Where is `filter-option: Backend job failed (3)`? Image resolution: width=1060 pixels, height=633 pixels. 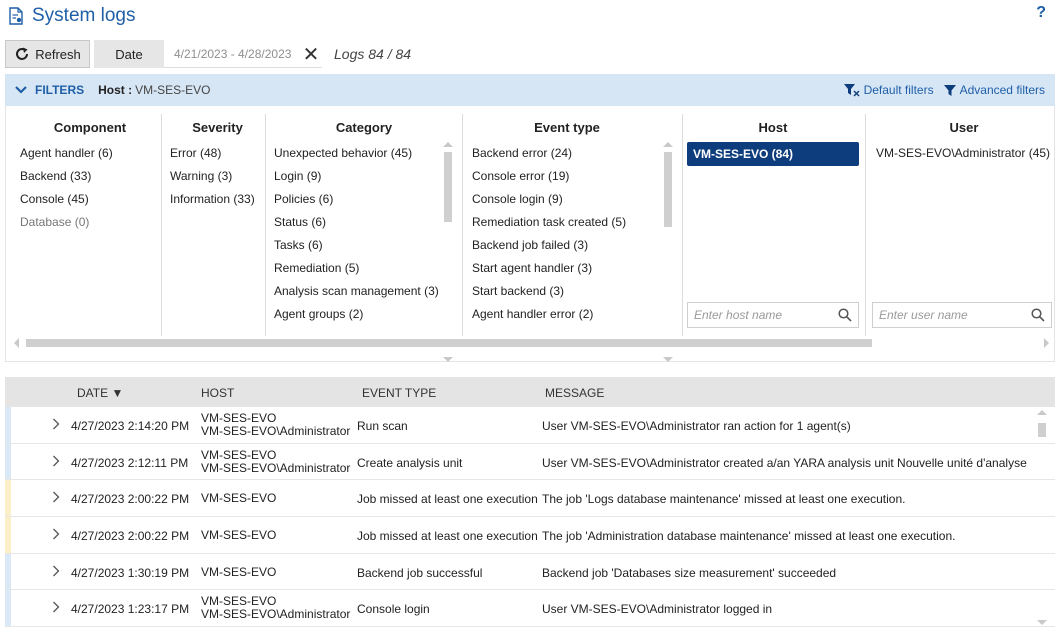
filter-option: Backend job failed (3) is located at coordinates (567, 245).